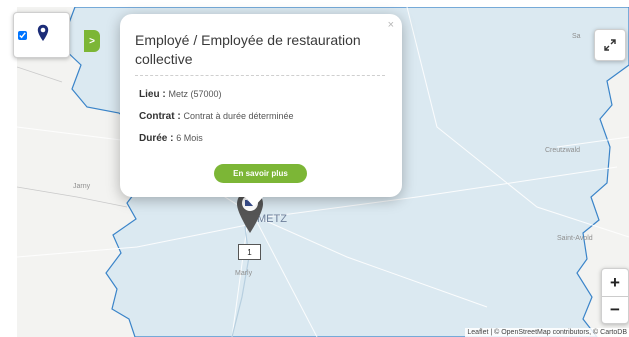 This screenshot has height=337, width=629. What do you see at coordinates (615, 282) in the screenshot?
I see `zoom-in-button: +` at bounding box center [615, 282].